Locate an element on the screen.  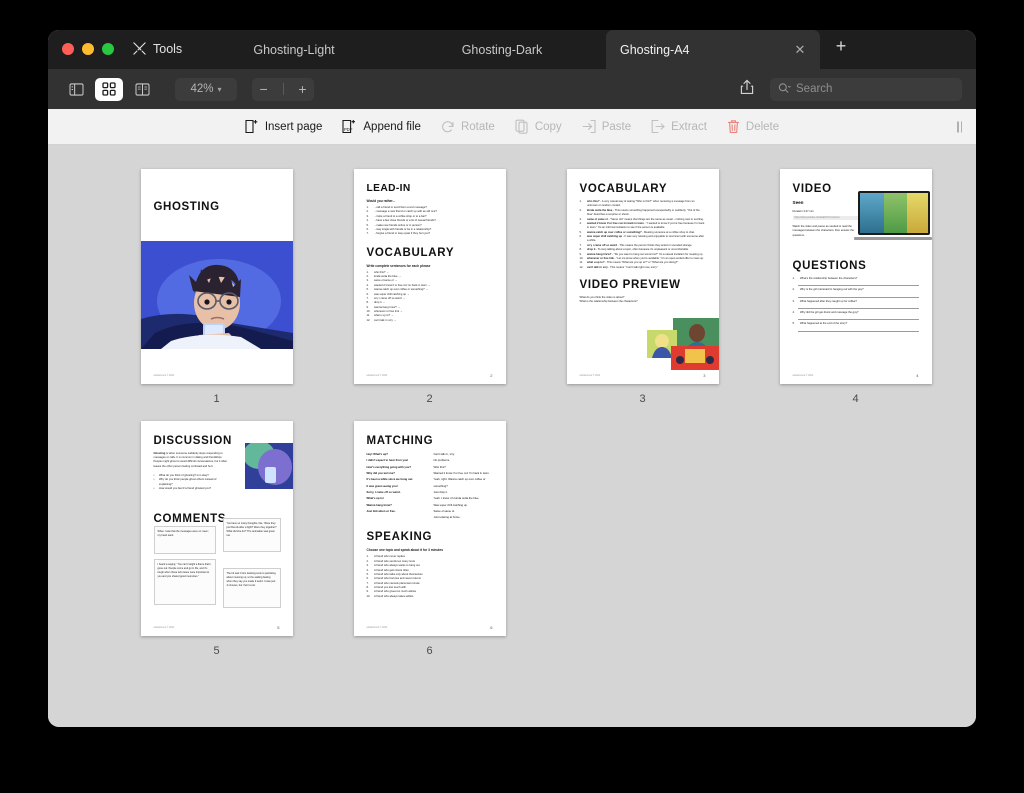
section-heading-questions: QUESTIONS is located at coordinates (829, 265).